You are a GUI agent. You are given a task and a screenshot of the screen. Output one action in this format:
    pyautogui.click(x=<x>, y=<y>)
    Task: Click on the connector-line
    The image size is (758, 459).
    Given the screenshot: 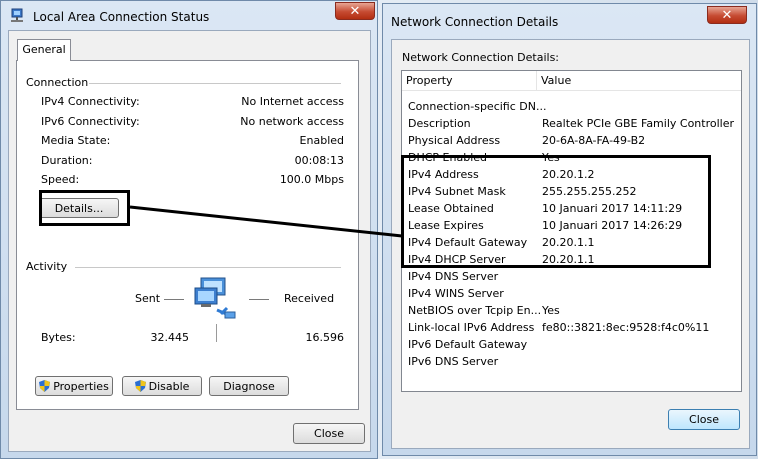 What is the action you would take?
    pyautogui.click(x=266, y=221)
    